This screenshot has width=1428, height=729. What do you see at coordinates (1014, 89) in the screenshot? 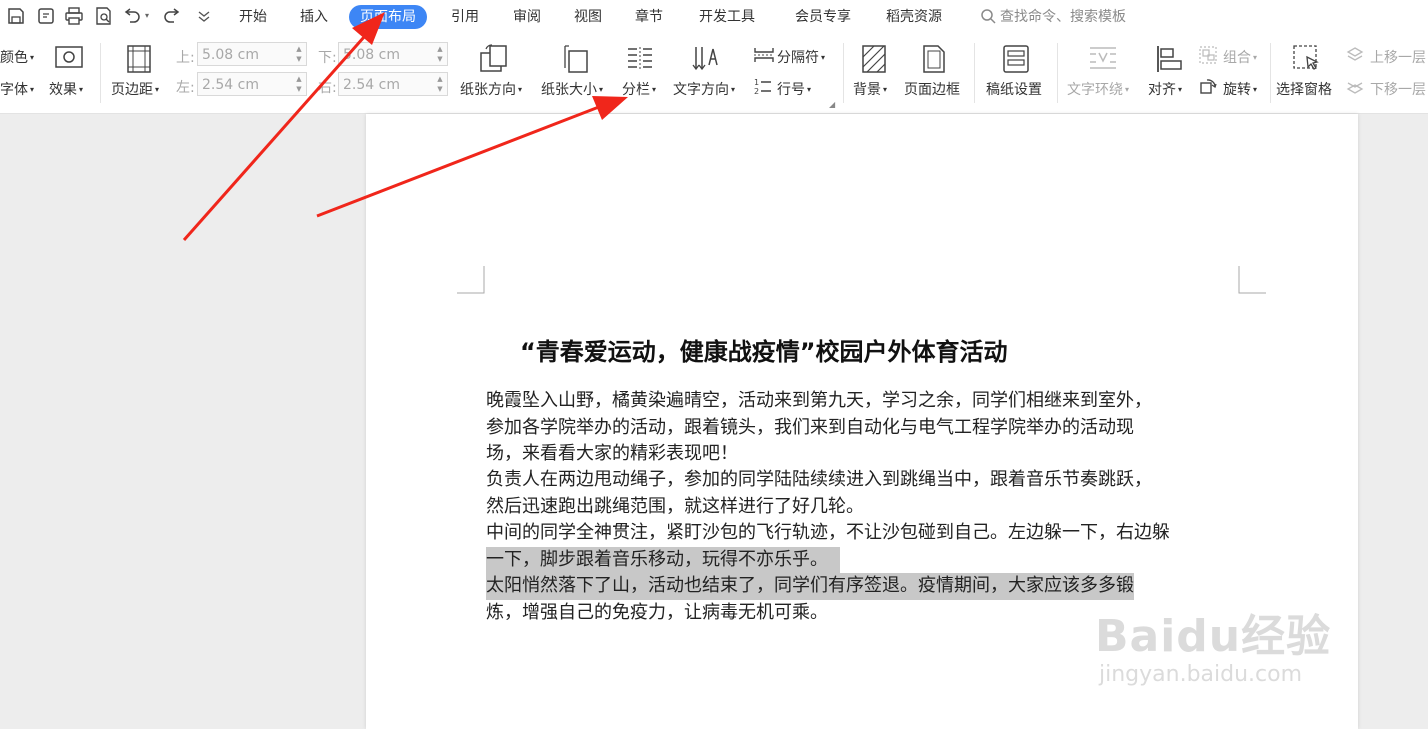
I see `manuscript-button: 稿纸设置` at bounding box center [1014, 89].